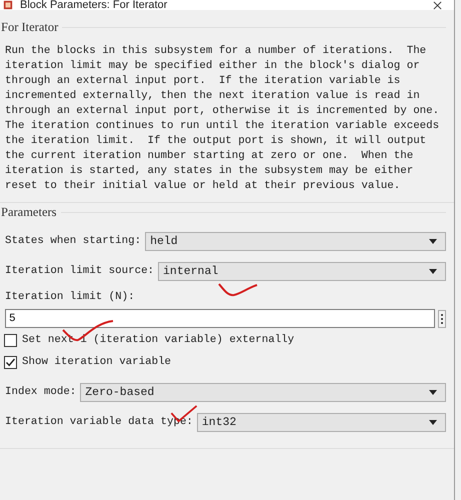 Image resolution: width=461 pixels, height=500 pixels. What do you see at coordinates (437, 5) in the screenshot?
I see `close-icon` at bounding box center [437, 5].